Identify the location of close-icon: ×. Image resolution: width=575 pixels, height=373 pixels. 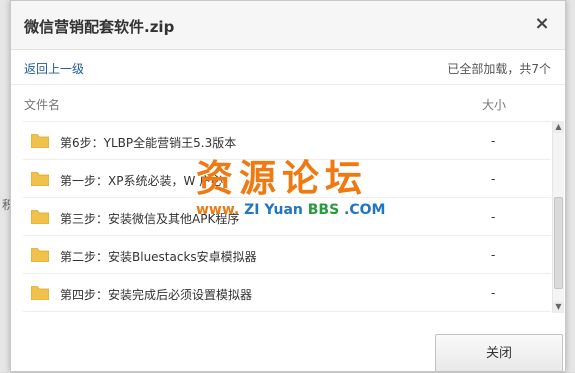
(542, 24).